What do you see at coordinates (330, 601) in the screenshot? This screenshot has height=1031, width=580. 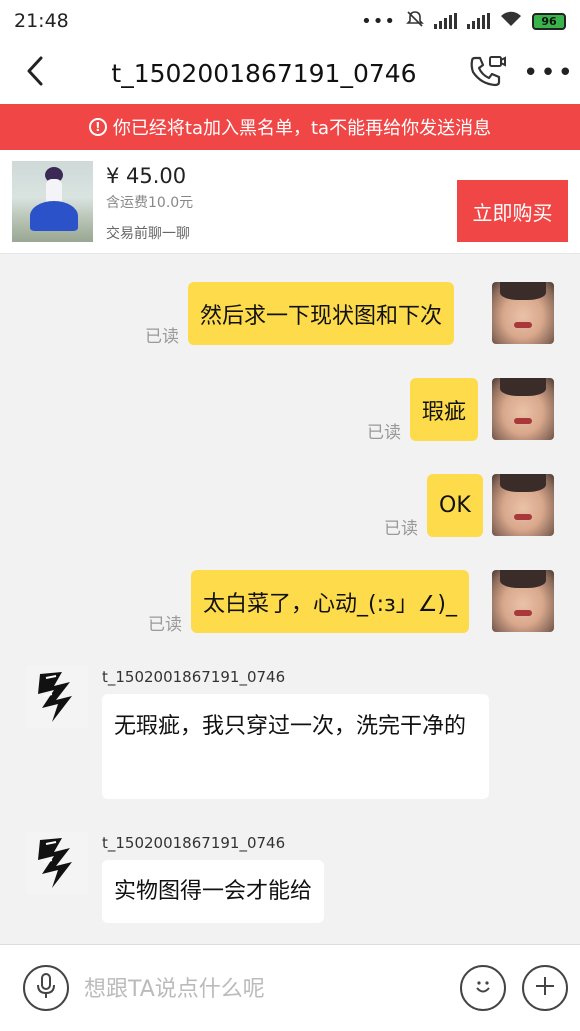 I see `message-bubble-outgoing: 太白菜了，心动_(:з」∠)_` at bounding box center [330, 601].